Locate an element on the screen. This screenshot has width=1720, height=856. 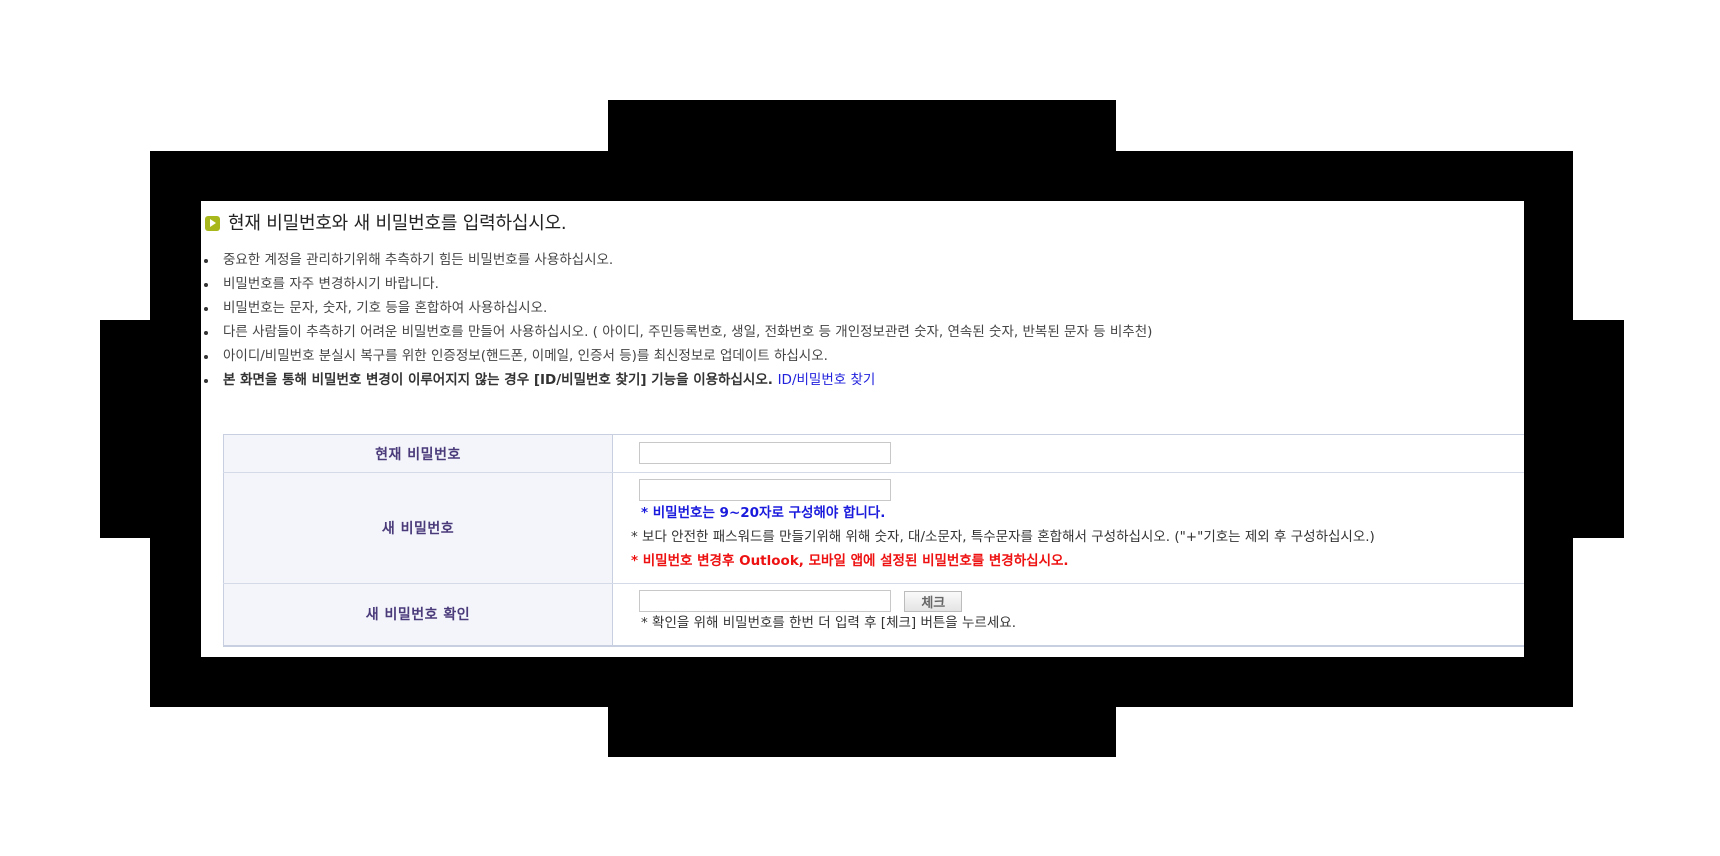
new-password-input is located at coordinates (765, 490).